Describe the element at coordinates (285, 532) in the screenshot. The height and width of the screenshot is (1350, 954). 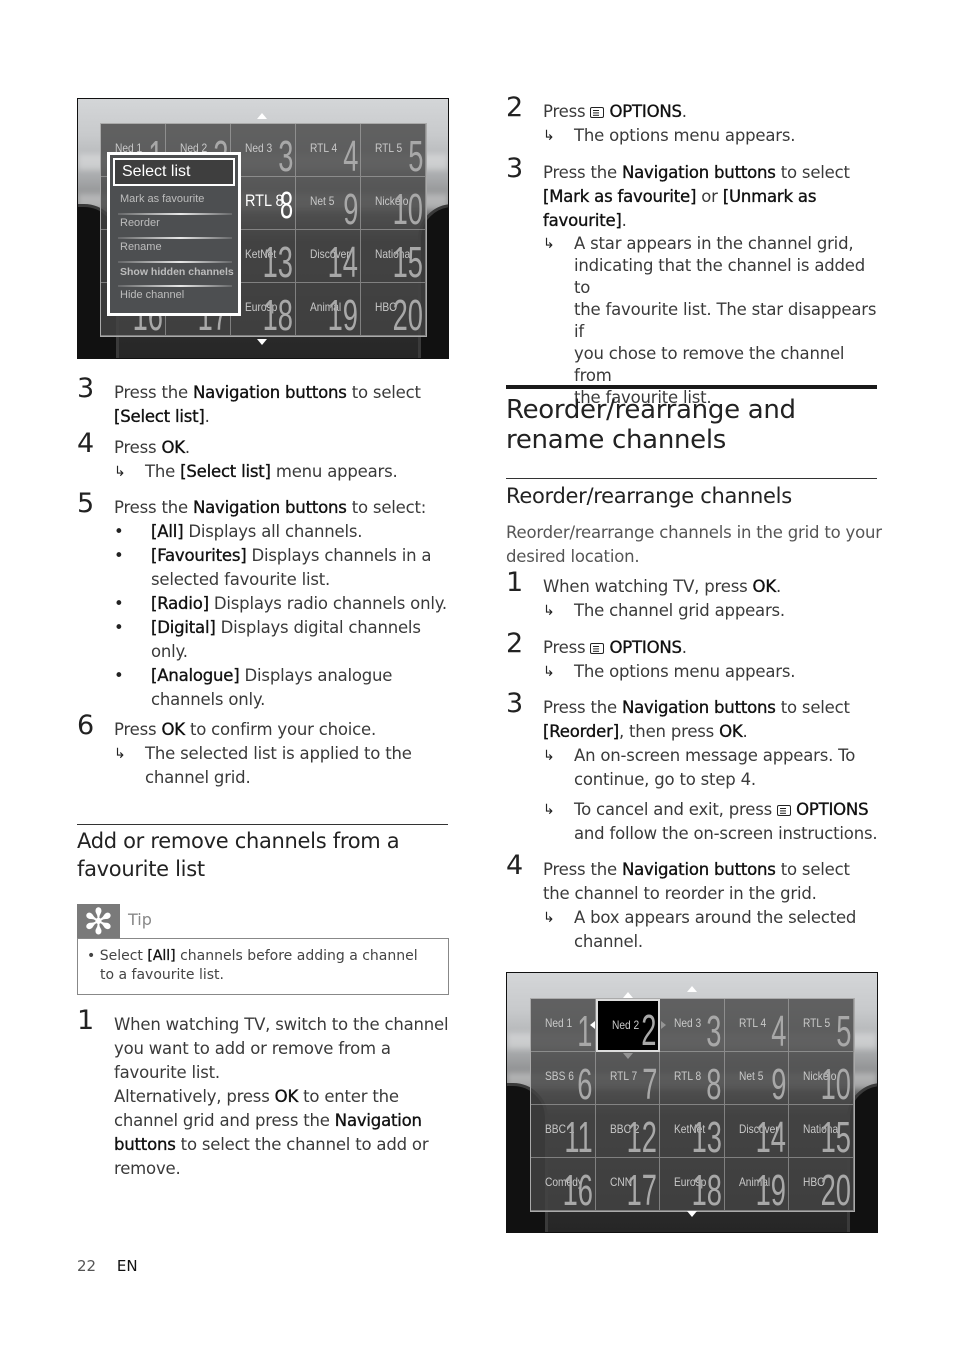
I see `bullet-all: • [All] Displays all channels.` at that location.